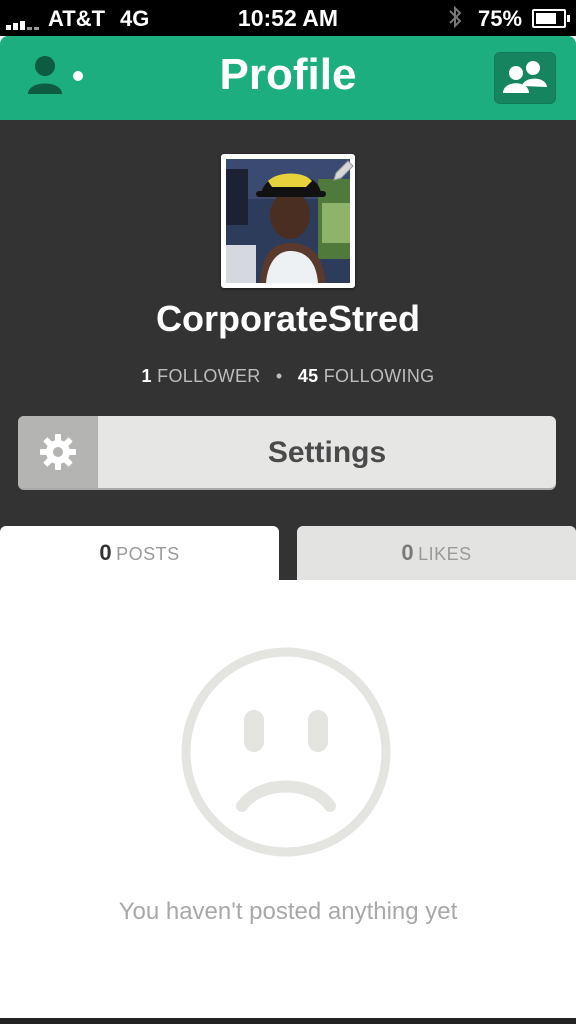 The image size is (576, 1024). What do you see at coordinates (308, 376) in the screenshot?
I see `following-count: 45` at bounding box center [308, 376].